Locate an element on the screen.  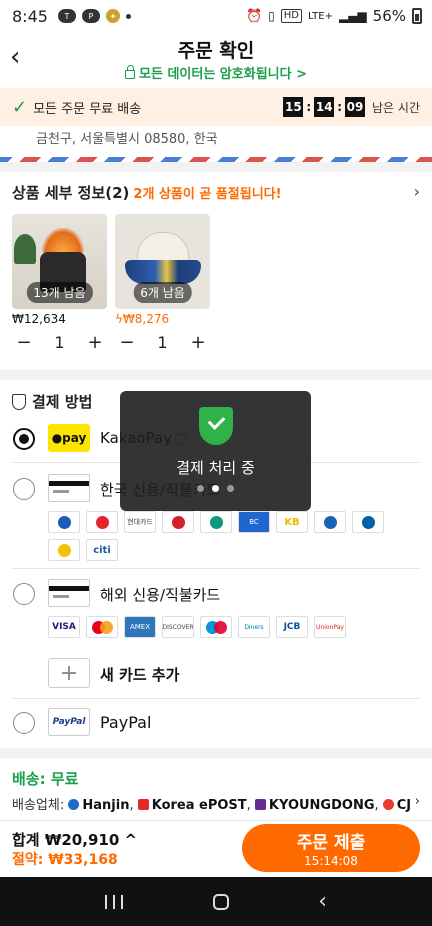
kb-card-text: KB is located at coordinates (292, 522).